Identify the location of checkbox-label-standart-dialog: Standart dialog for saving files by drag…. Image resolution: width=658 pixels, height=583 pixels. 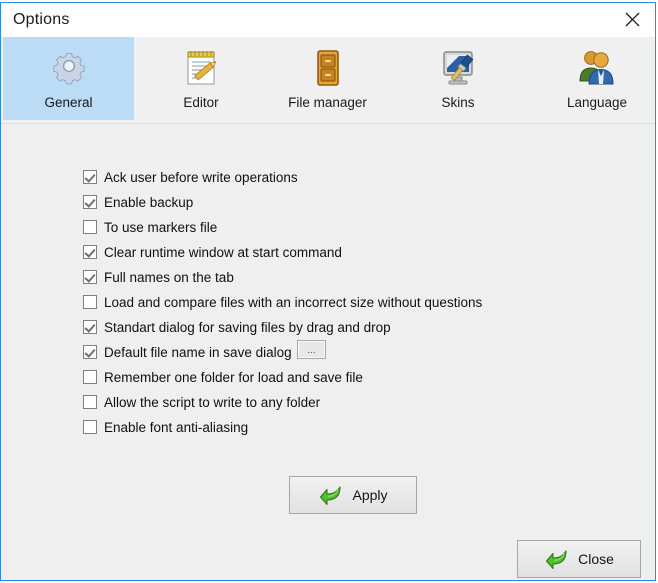
(247, 327).